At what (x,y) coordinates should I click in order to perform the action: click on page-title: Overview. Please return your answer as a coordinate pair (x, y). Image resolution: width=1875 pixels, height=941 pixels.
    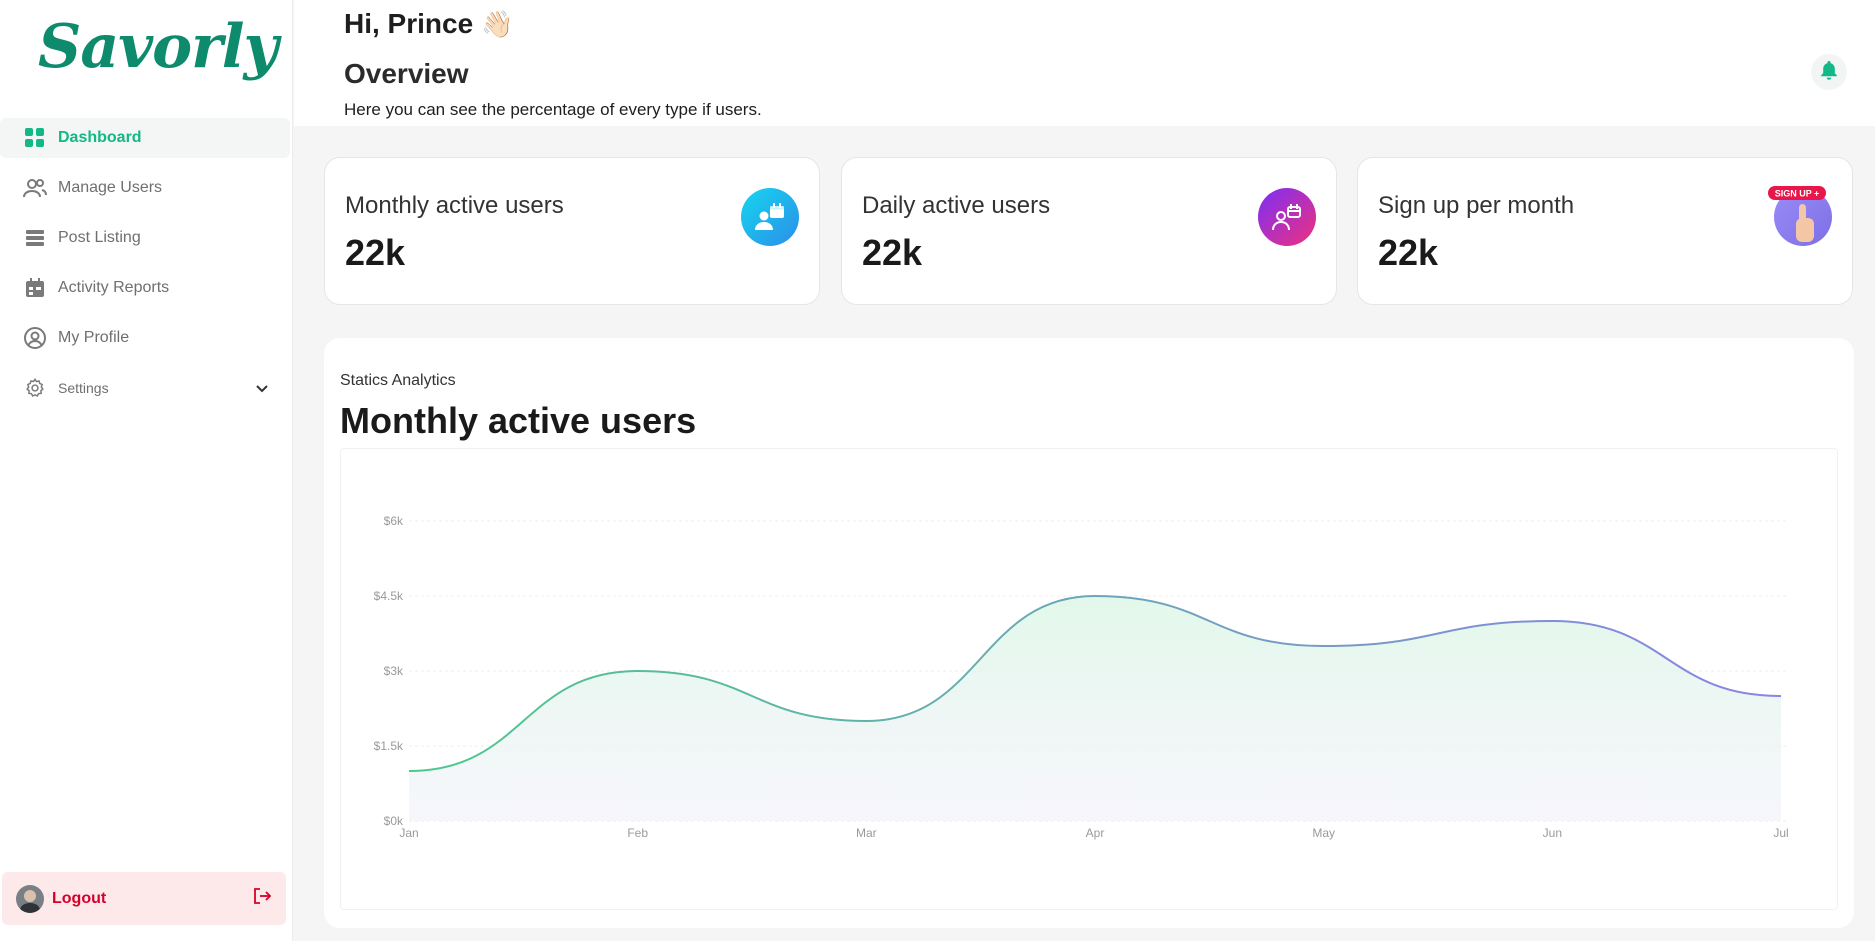
    Looking at the image, I should click on (406, 73).